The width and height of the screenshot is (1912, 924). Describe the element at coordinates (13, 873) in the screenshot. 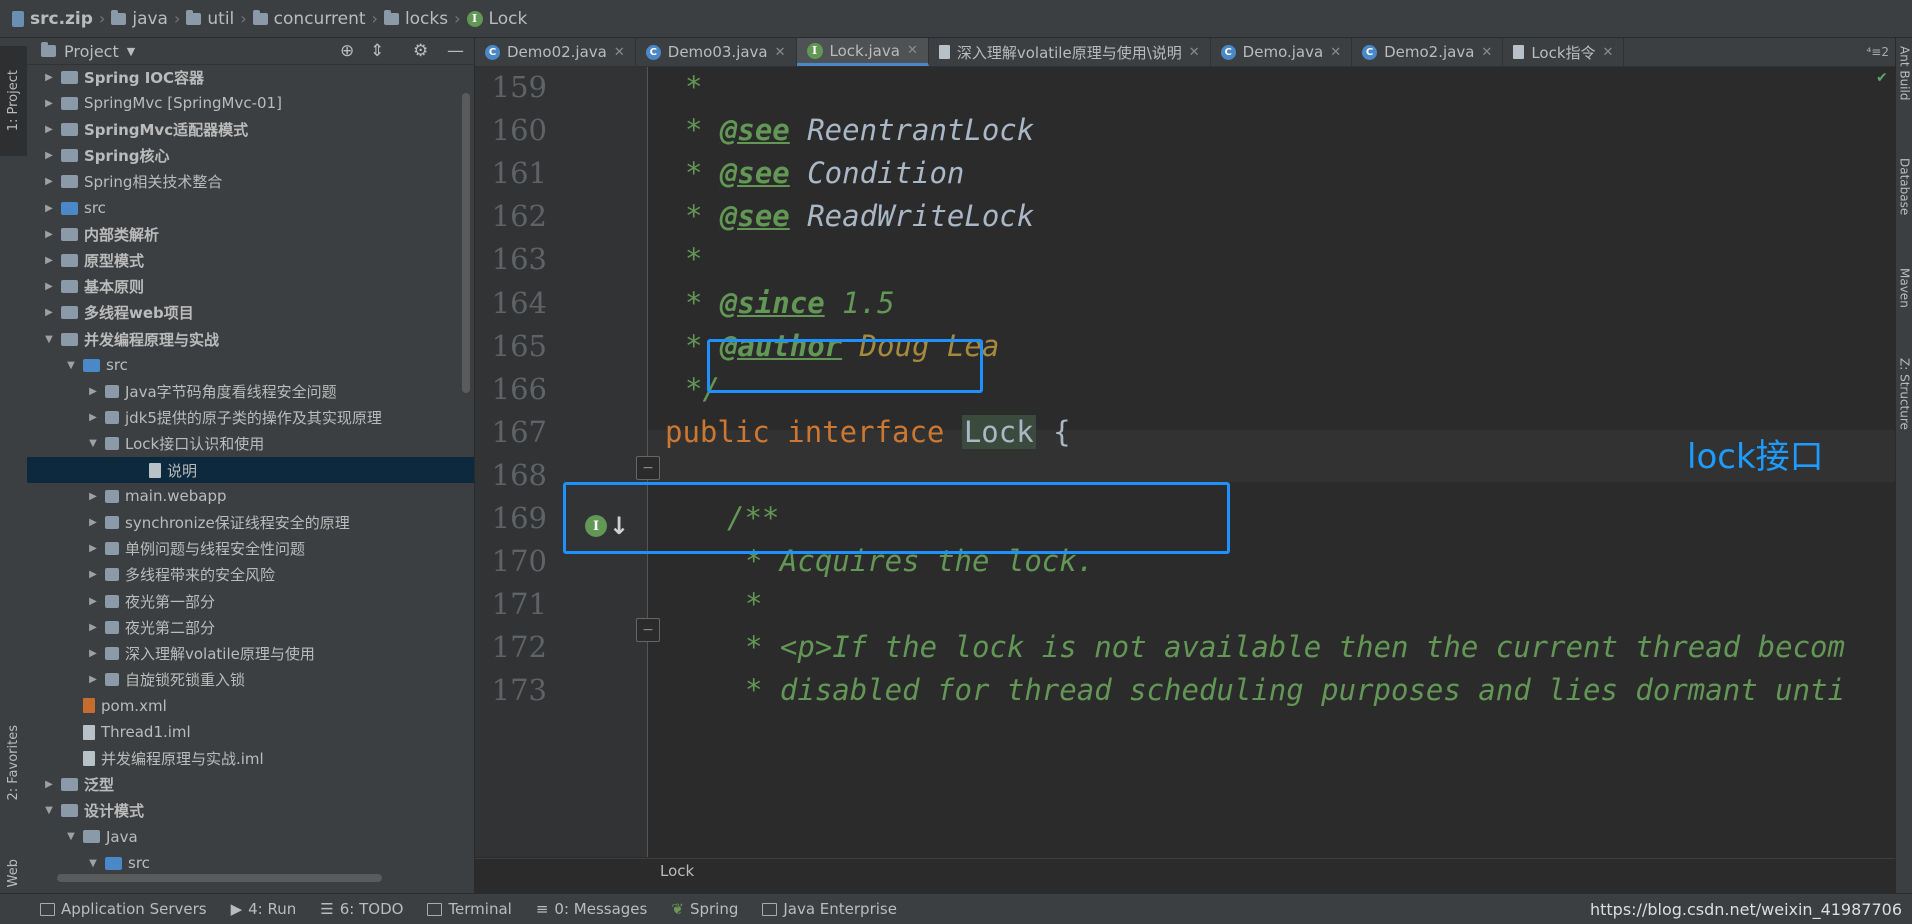

I see `tab-web-tool: Web` at that location.